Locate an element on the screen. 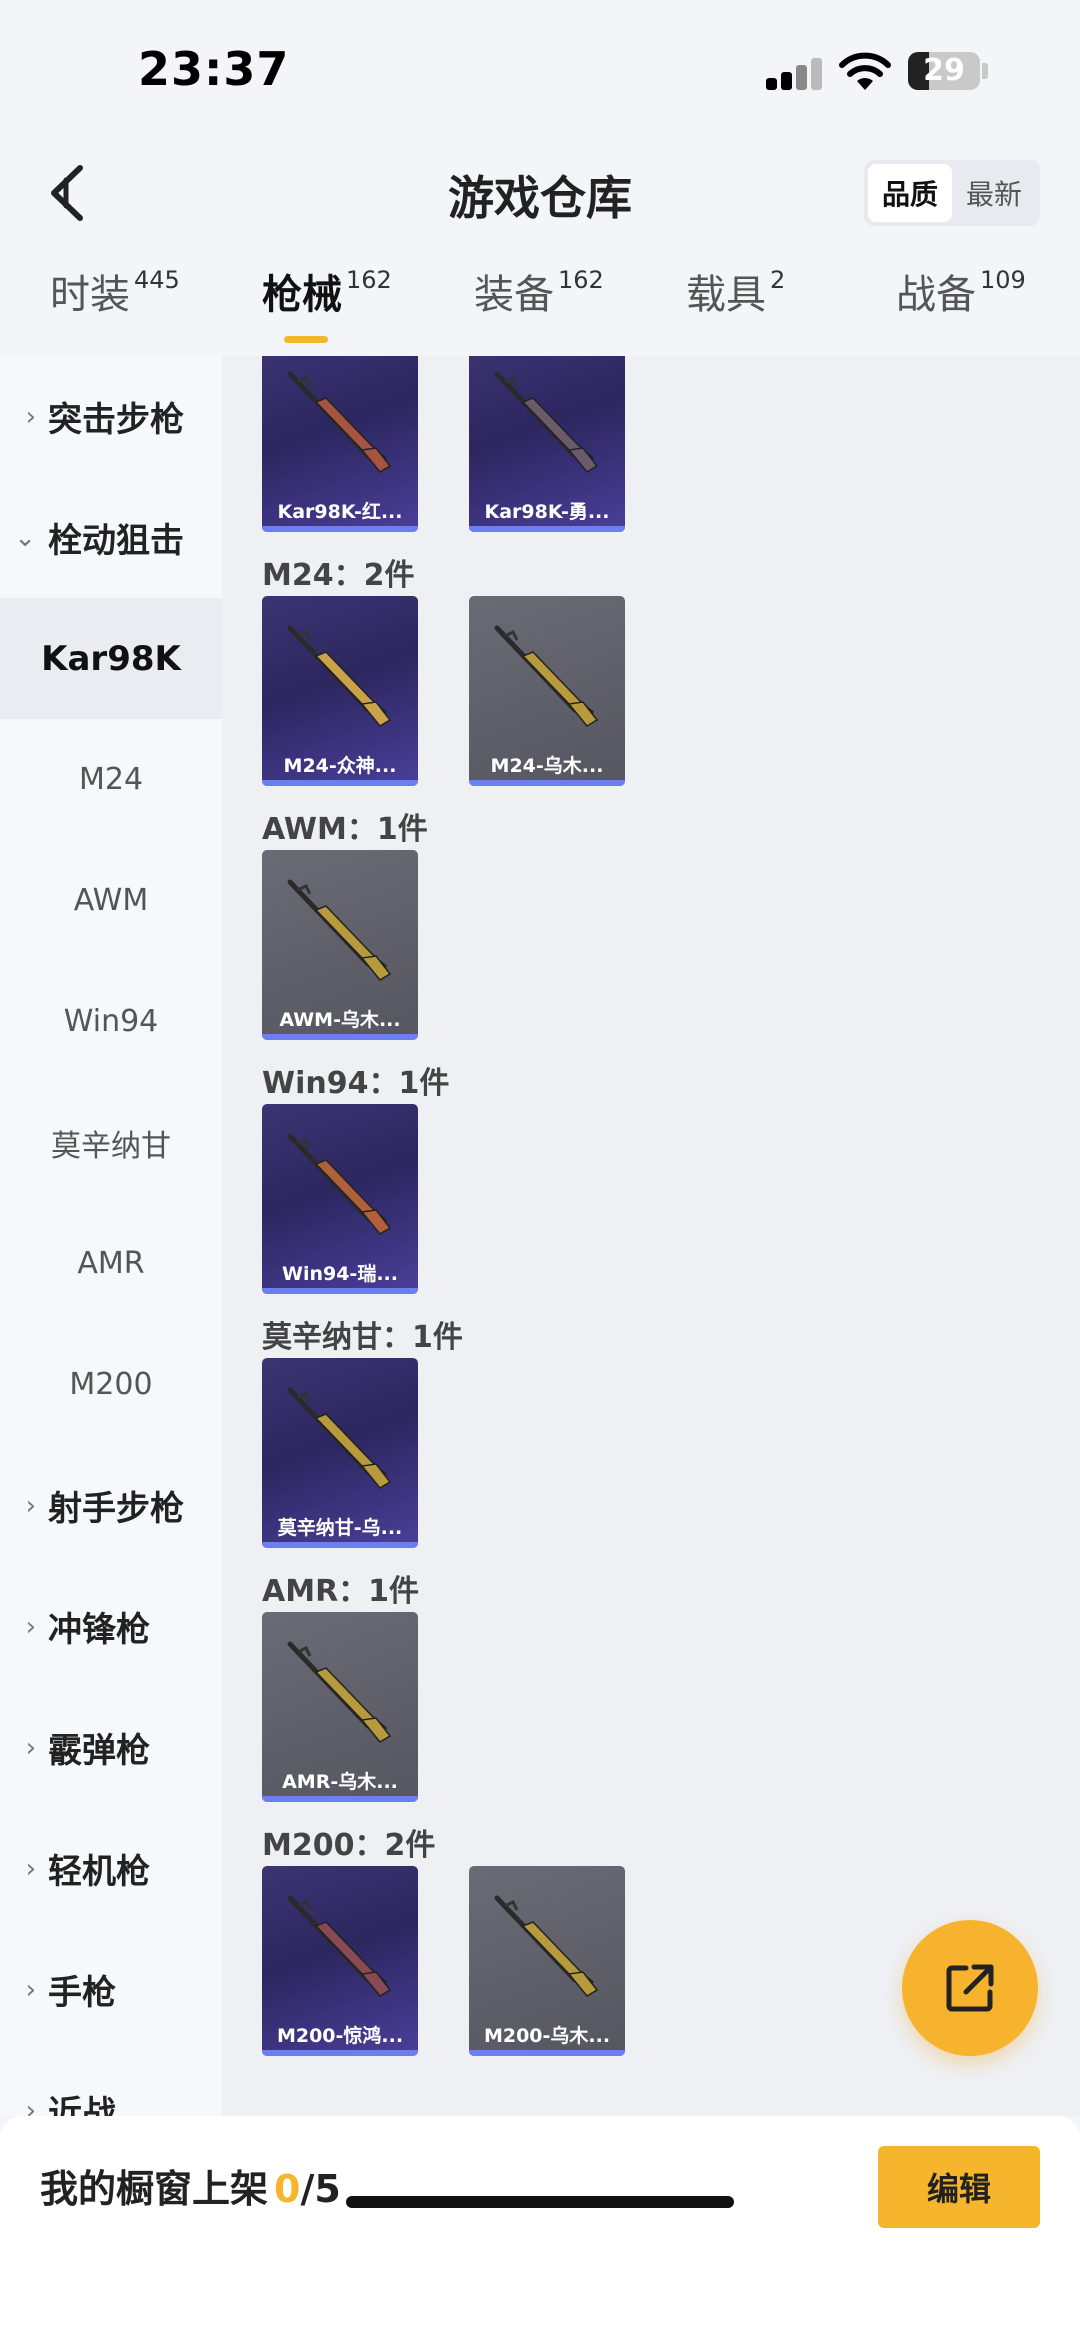 Image resolution: width=1080 pixels, height=2341 pixels. tab-count: 445 is located at coordinates (157, 280).